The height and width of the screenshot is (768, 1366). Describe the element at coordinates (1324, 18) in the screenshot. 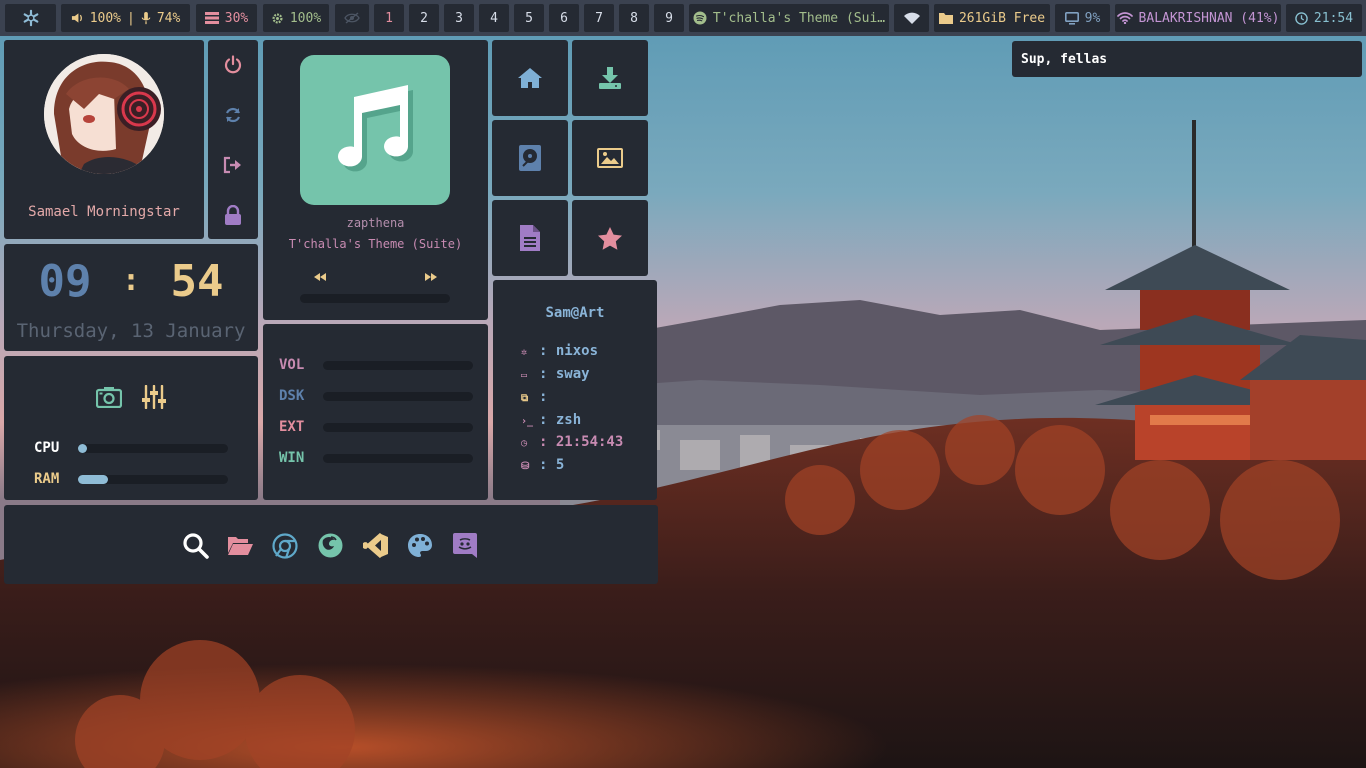

I see `clock-module: 21:54` at that location.